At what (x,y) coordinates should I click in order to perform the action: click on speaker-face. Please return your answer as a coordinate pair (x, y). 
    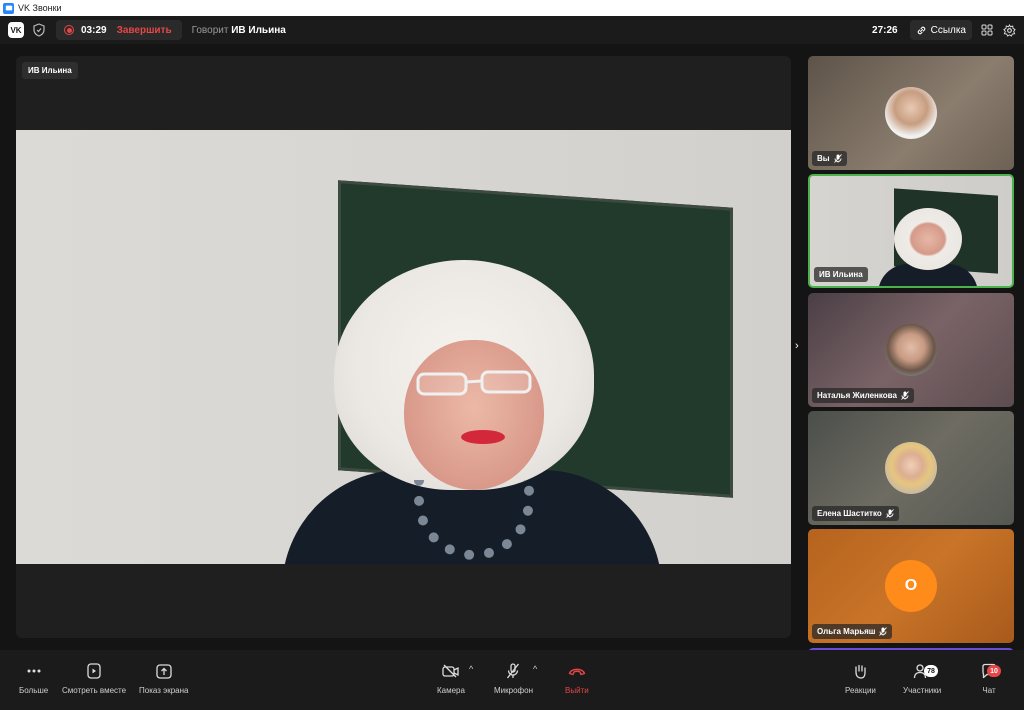
    Looking at the image, I should click on (474, 415).